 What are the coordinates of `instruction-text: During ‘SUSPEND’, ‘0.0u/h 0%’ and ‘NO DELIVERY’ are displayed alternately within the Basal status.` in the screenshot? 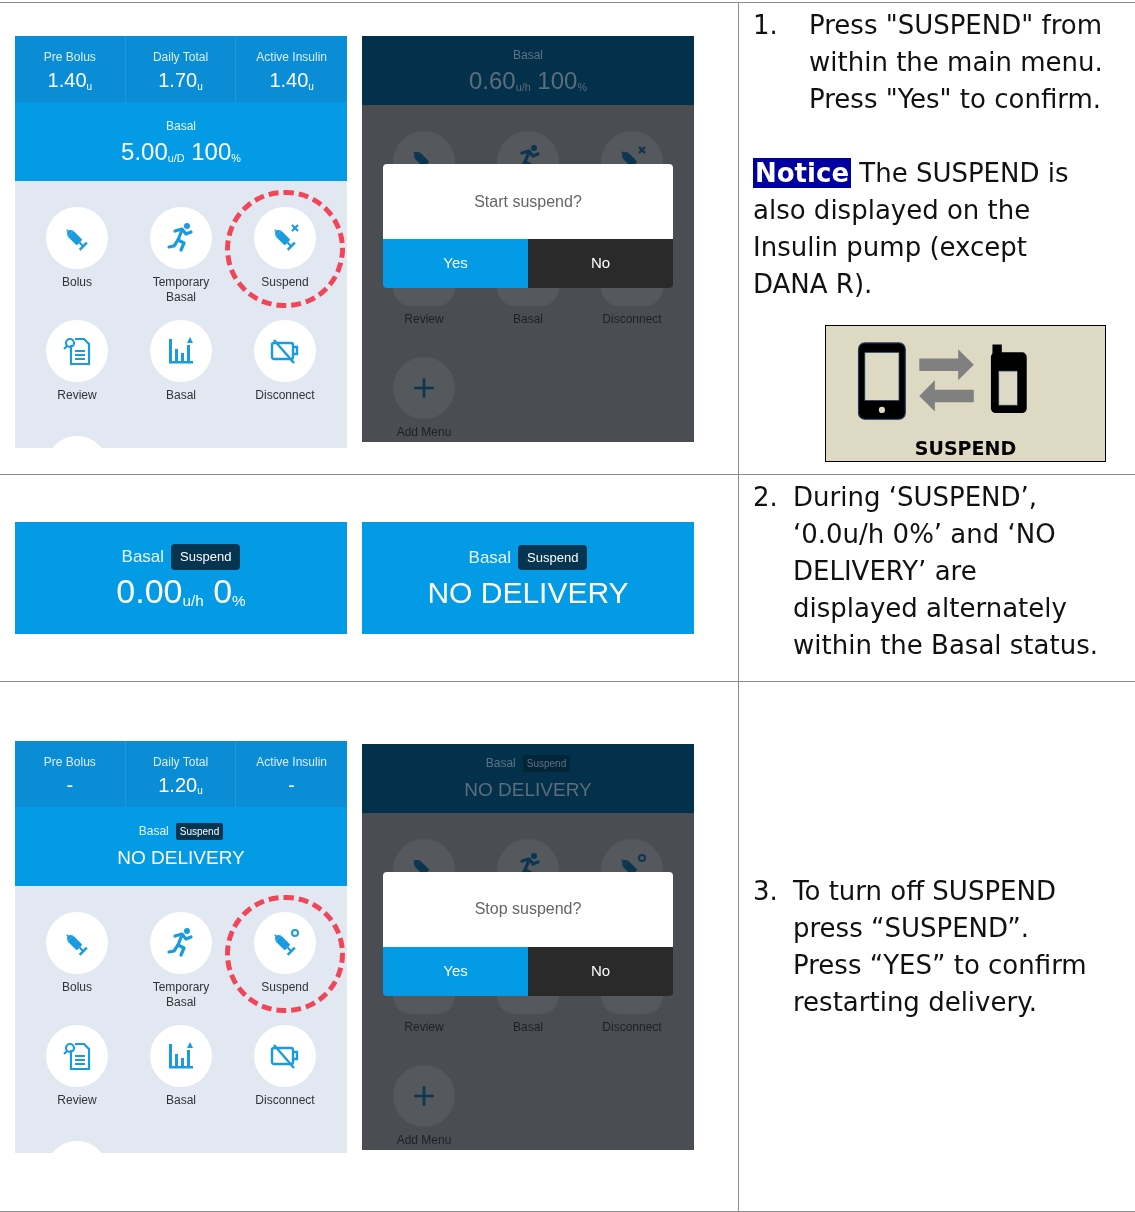 It's located at (946, 571).